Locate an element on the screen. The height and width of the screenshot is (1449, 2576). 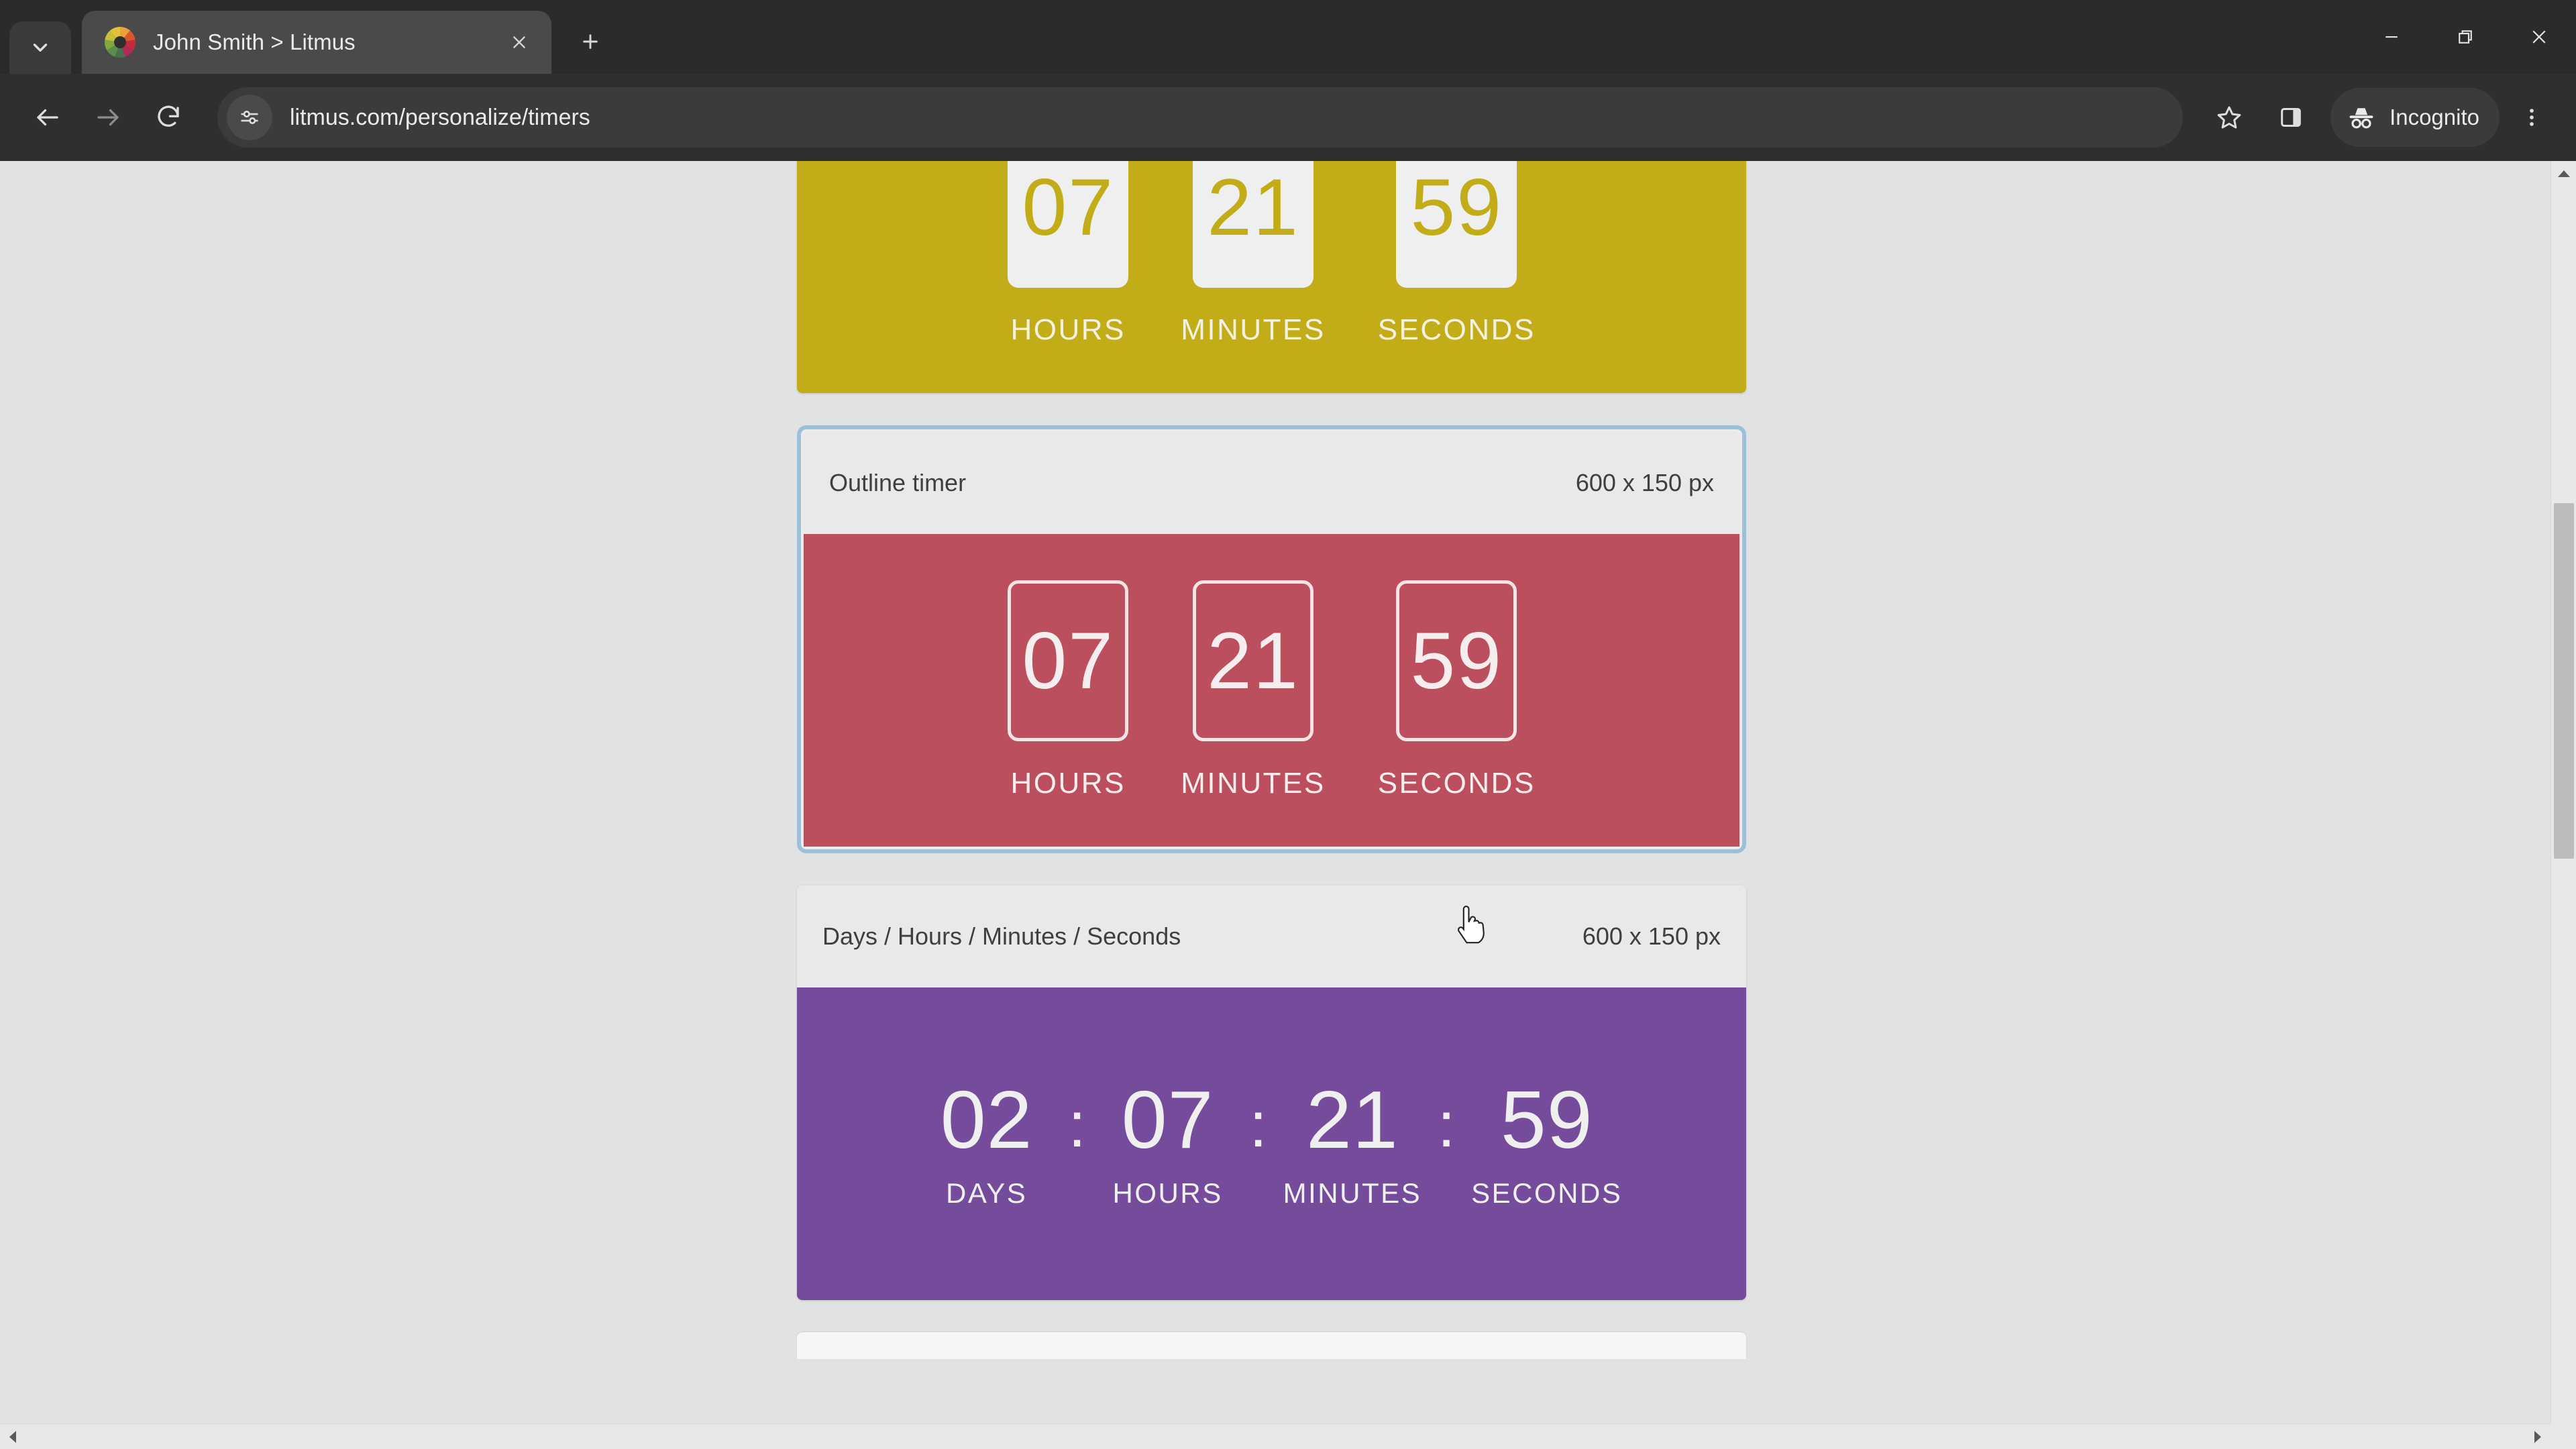
vertical-scrollbar is located at coordinates (2563, 805).